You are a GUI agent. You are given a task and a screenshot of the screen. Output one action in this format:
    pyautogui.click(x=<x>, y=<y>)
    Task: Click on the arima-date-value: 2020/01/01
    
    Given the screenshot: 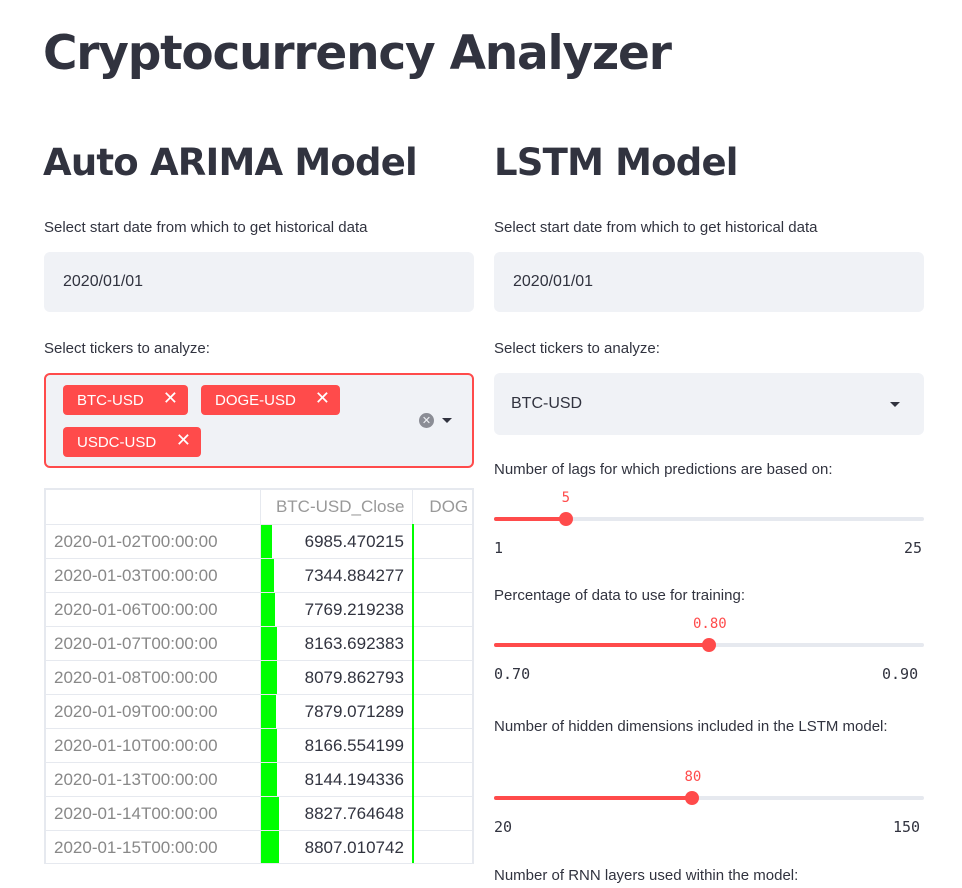 What is the action you would take?
    pyautogui.click(x=103, y=281)
    